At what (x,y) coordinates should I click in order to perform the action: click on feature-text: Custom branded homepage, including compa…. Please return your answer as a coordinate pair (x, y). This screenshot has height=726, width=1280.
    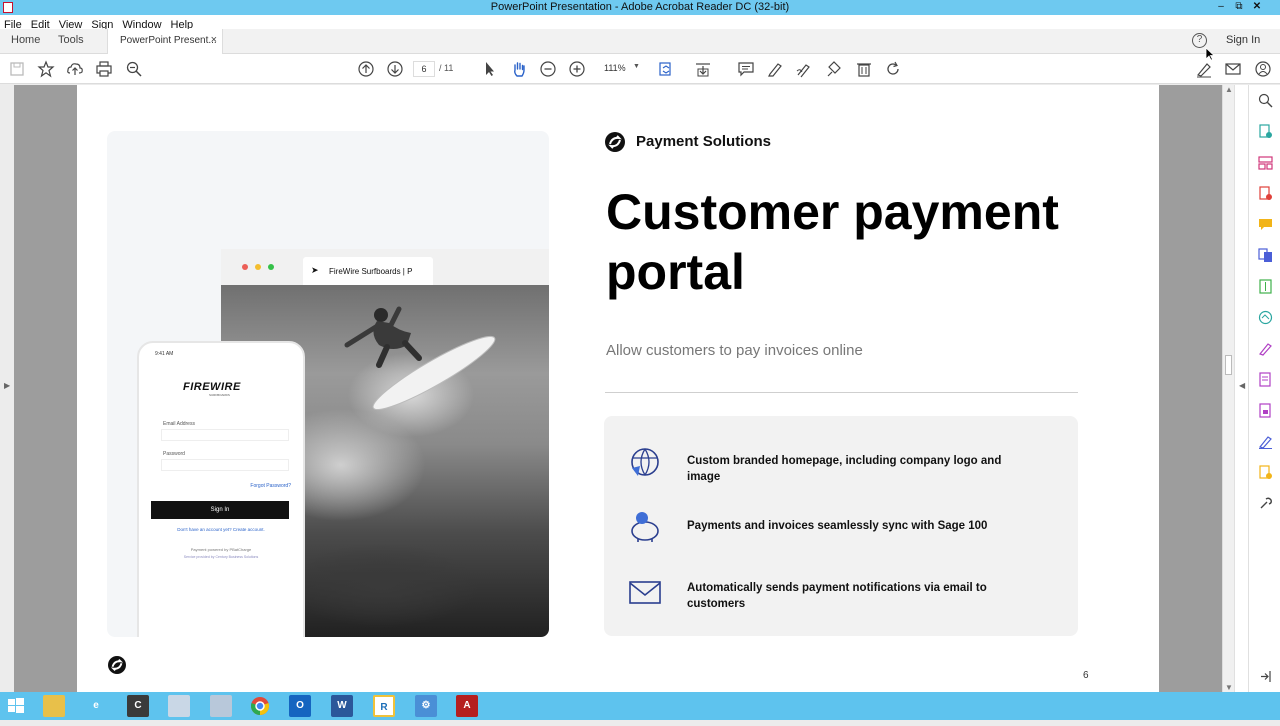
    Looking at the image, I should click on (844, 469).